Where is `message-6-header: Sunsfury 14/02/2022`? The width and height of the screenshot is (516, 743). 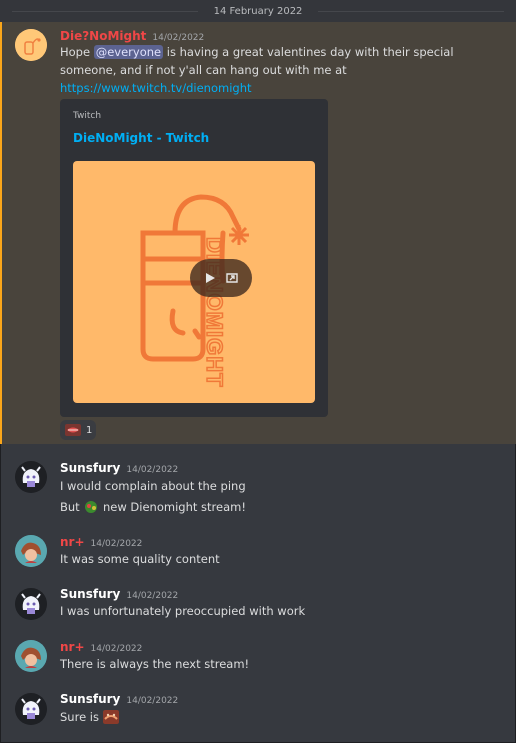 message-6-header: Sunsfury 14/02/2022 is located at coordinates (119, 699).